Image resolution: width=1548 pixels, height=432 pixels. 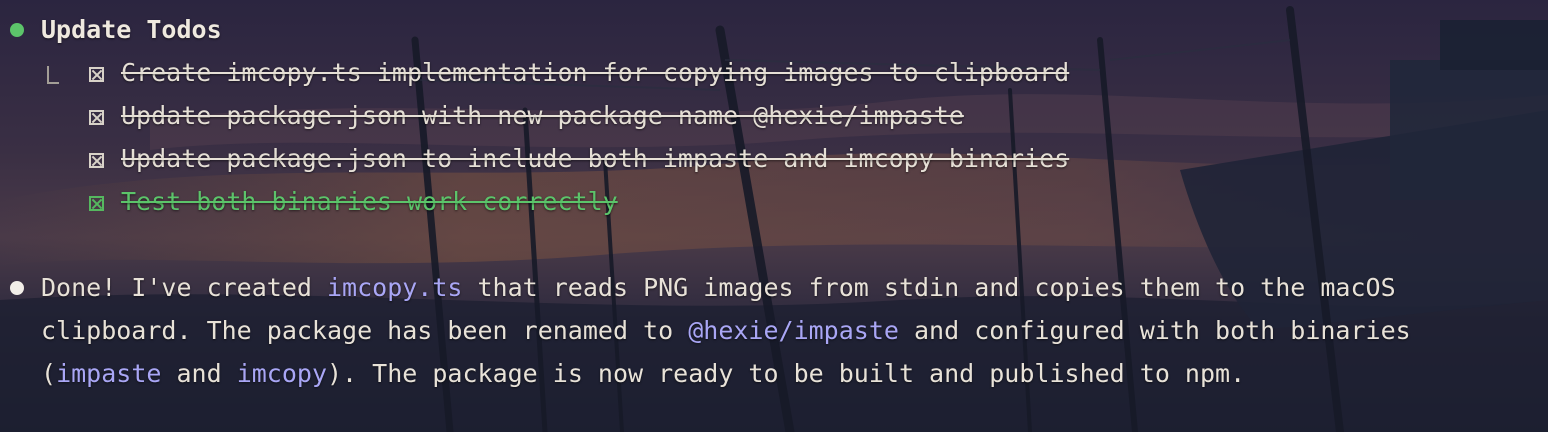 I want to click on message-text: and configured with both binaries, so click(x=1154, y=330).